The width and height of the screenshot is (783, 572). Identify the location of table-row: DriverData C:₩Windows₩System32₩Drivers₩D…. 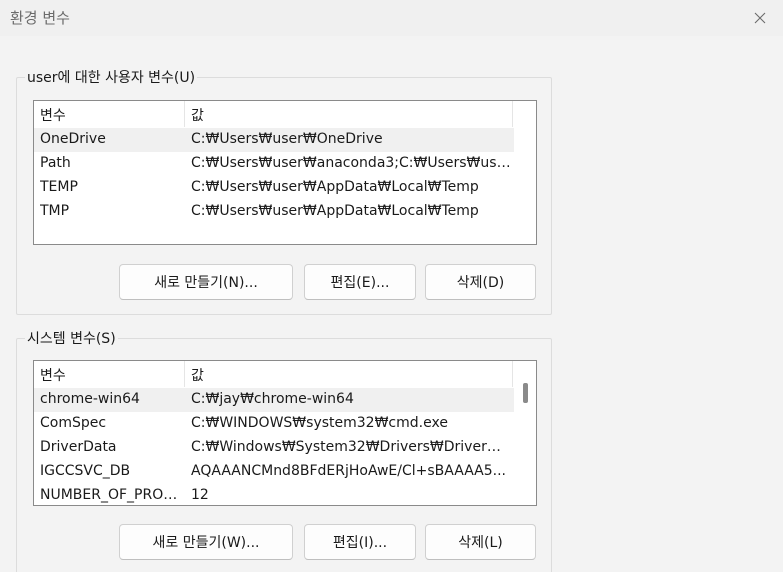
(274, 448).